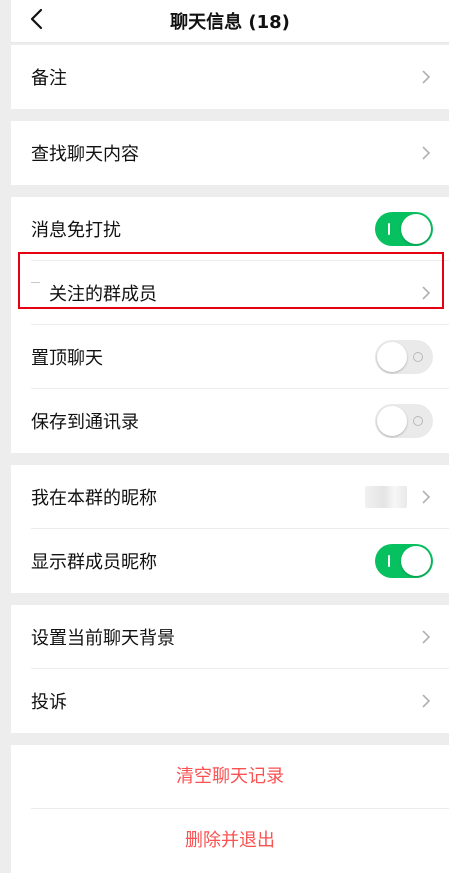  I want to click on section-nickname: 我在本群的昵称 显示群成员昵称, so click(230, 529).